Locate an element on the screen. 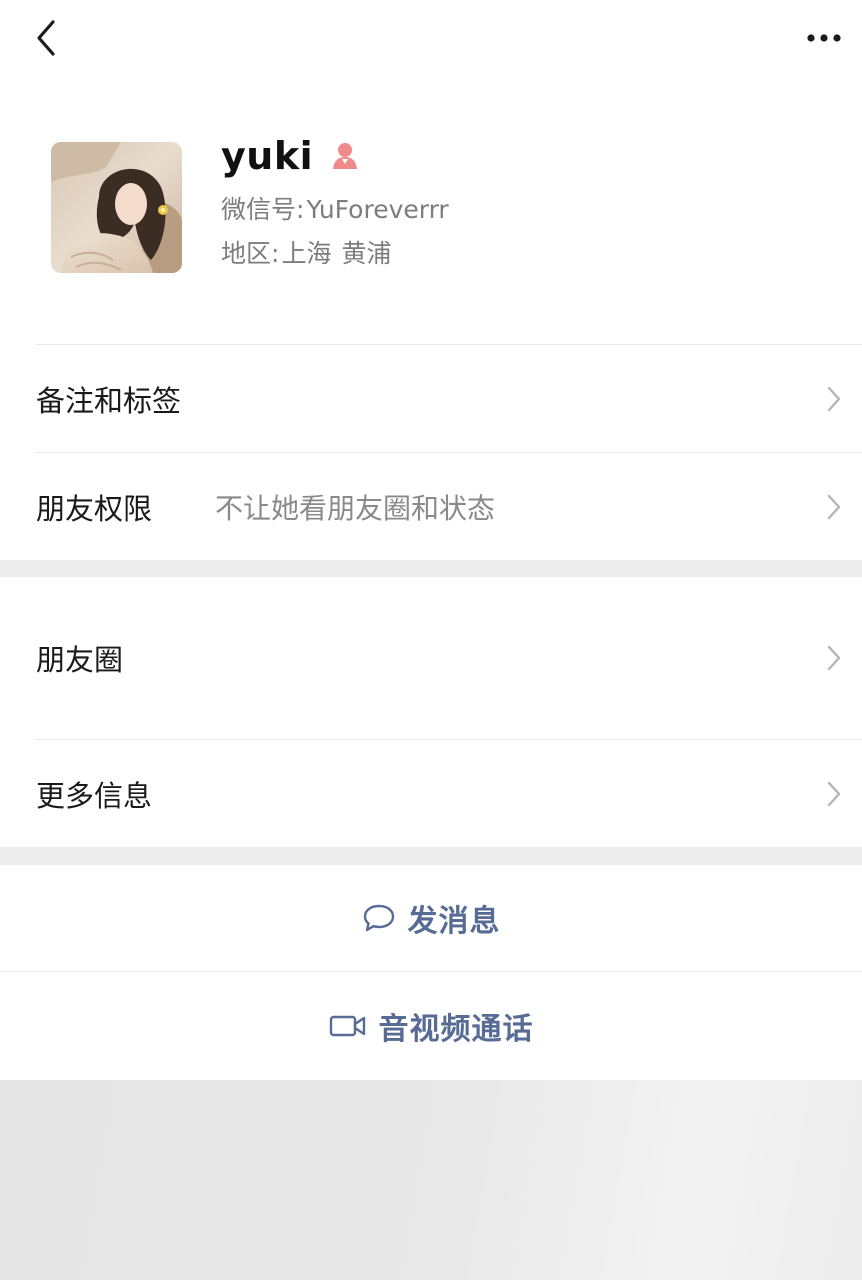  send-message-button: 发消息 is located at coordinates (431, 918).